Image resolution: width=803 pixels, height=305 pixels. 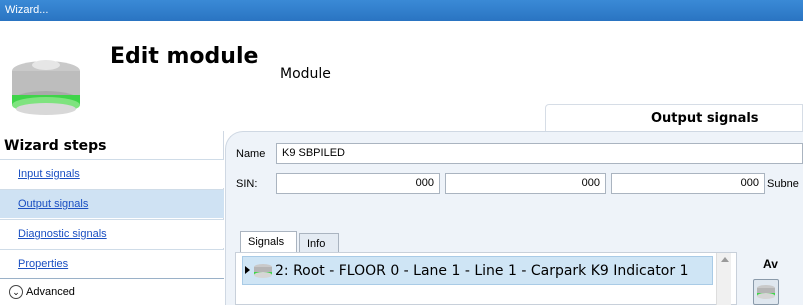 I want to click on tab-label: Info, so click(x=316, y=244).